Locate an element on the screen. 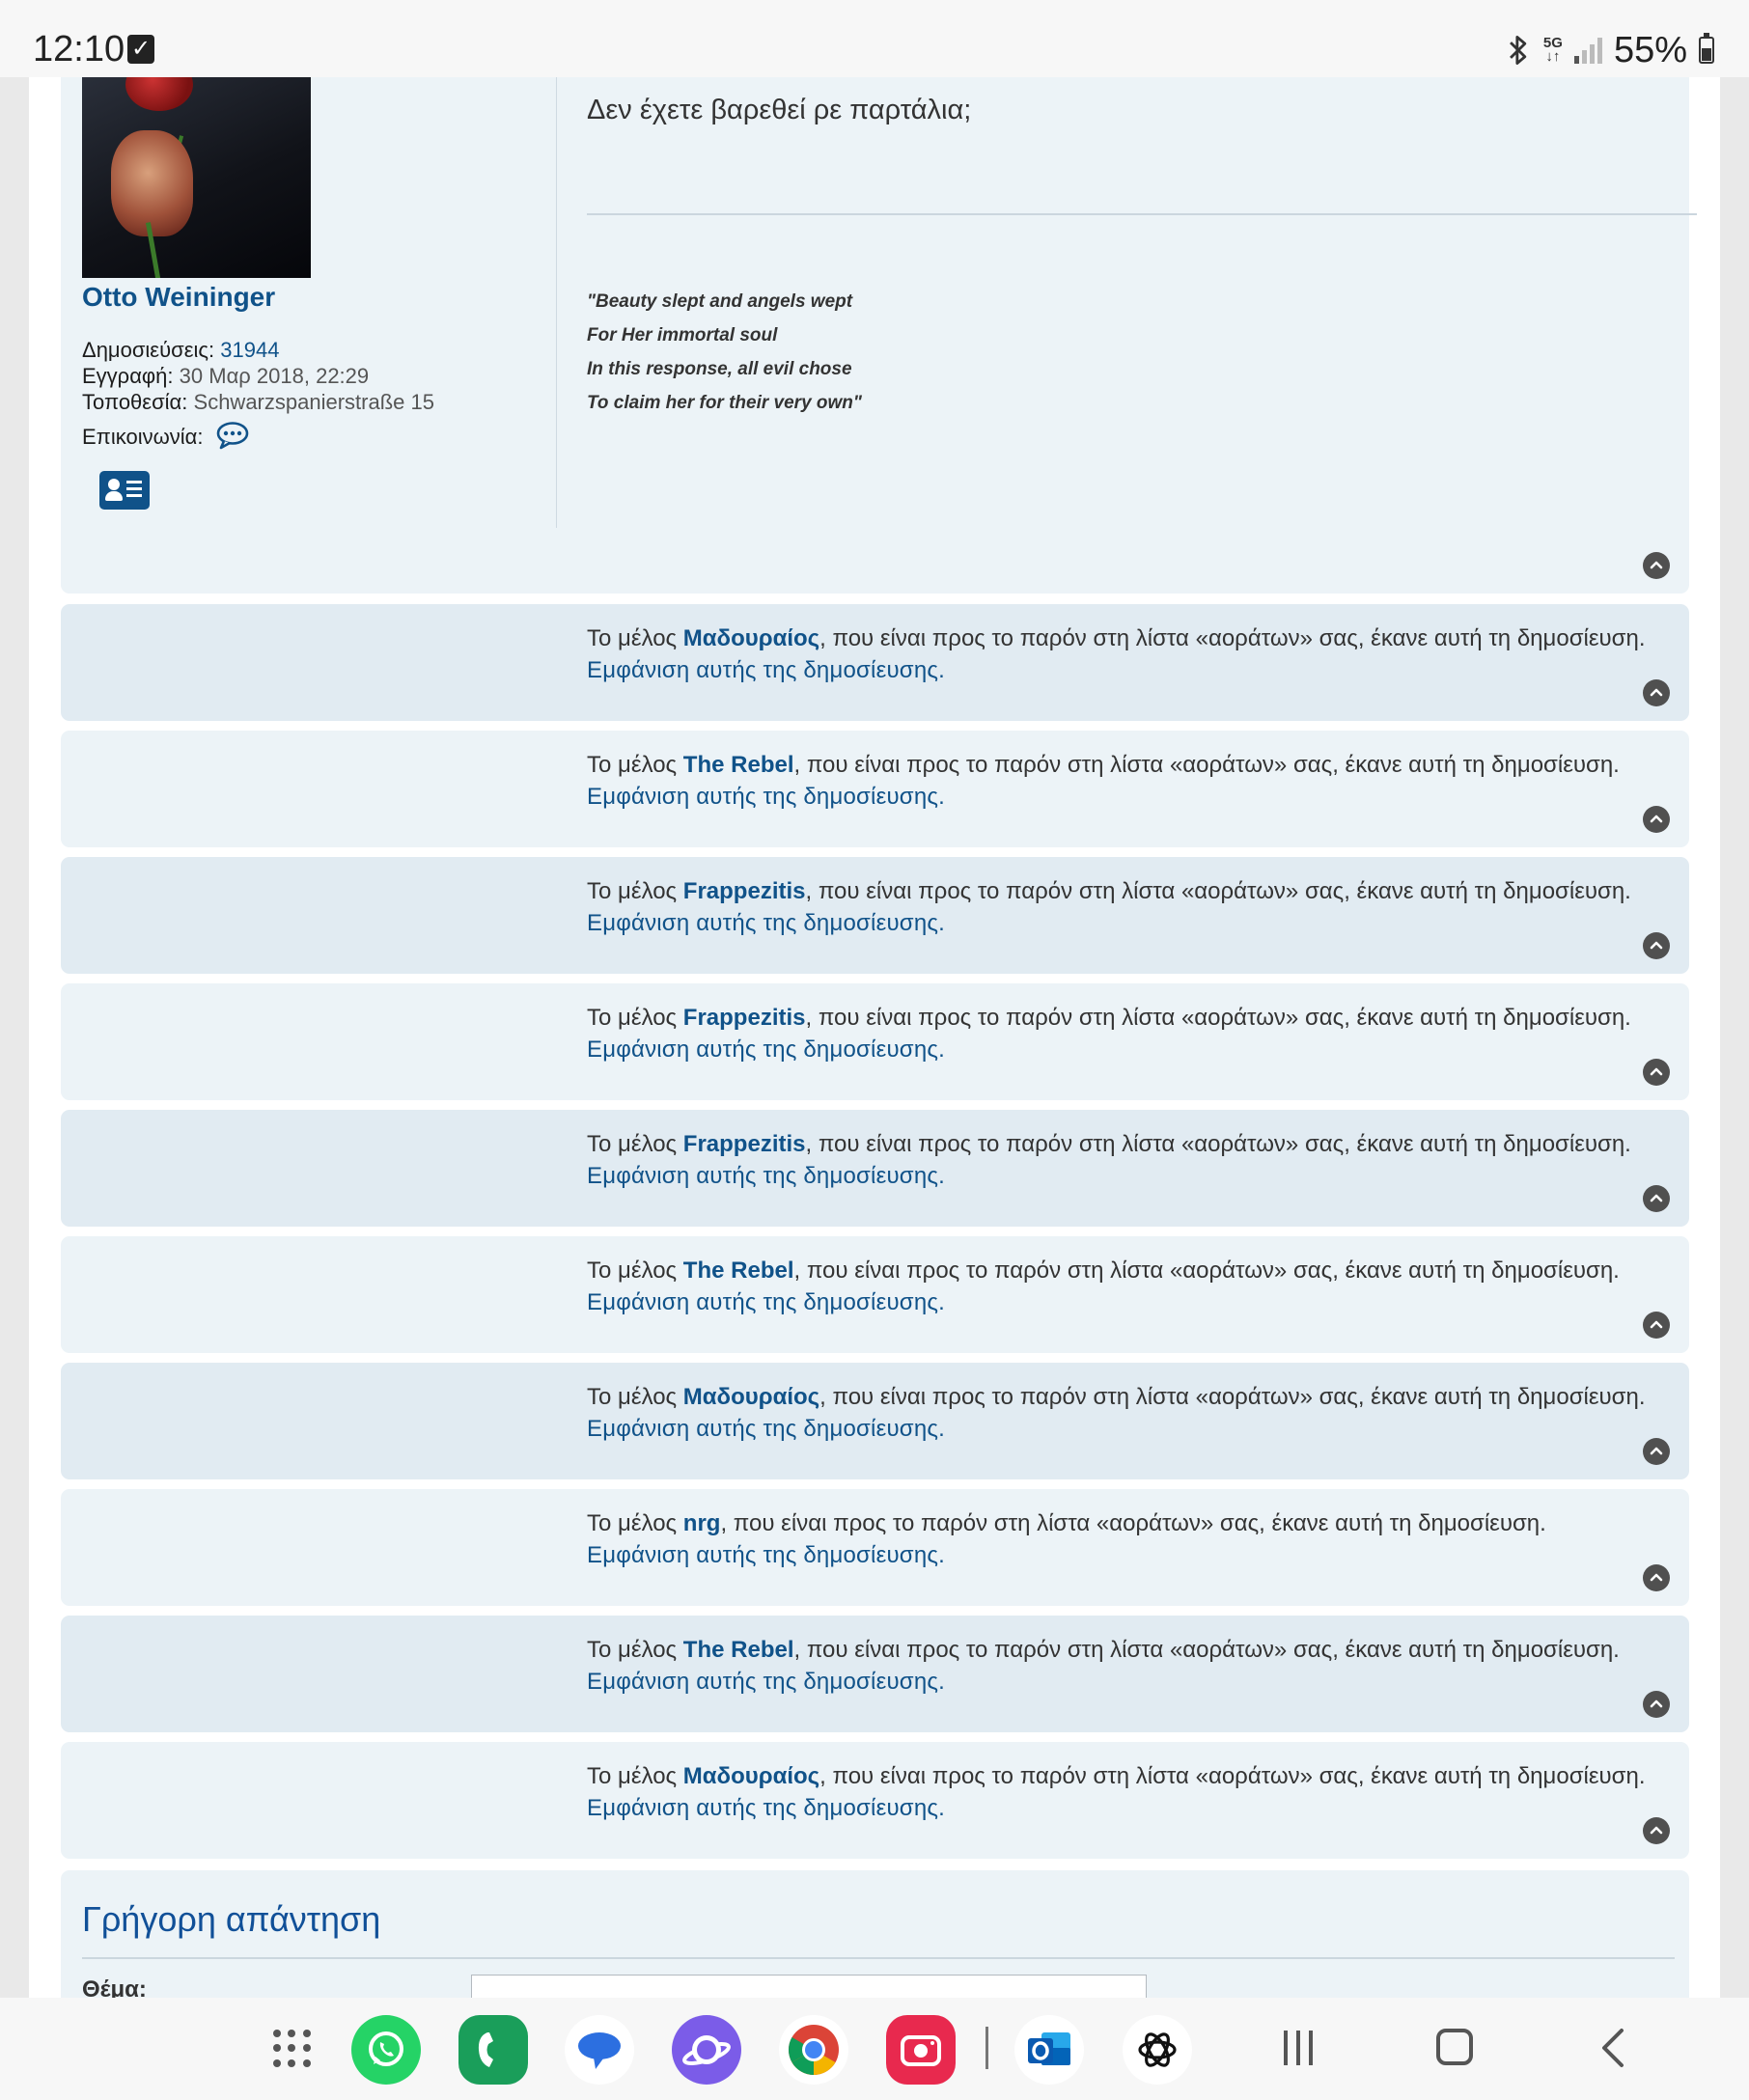 The image size is (1749, 2100). whatsapp-icon is located at coordinates (386, 2050).